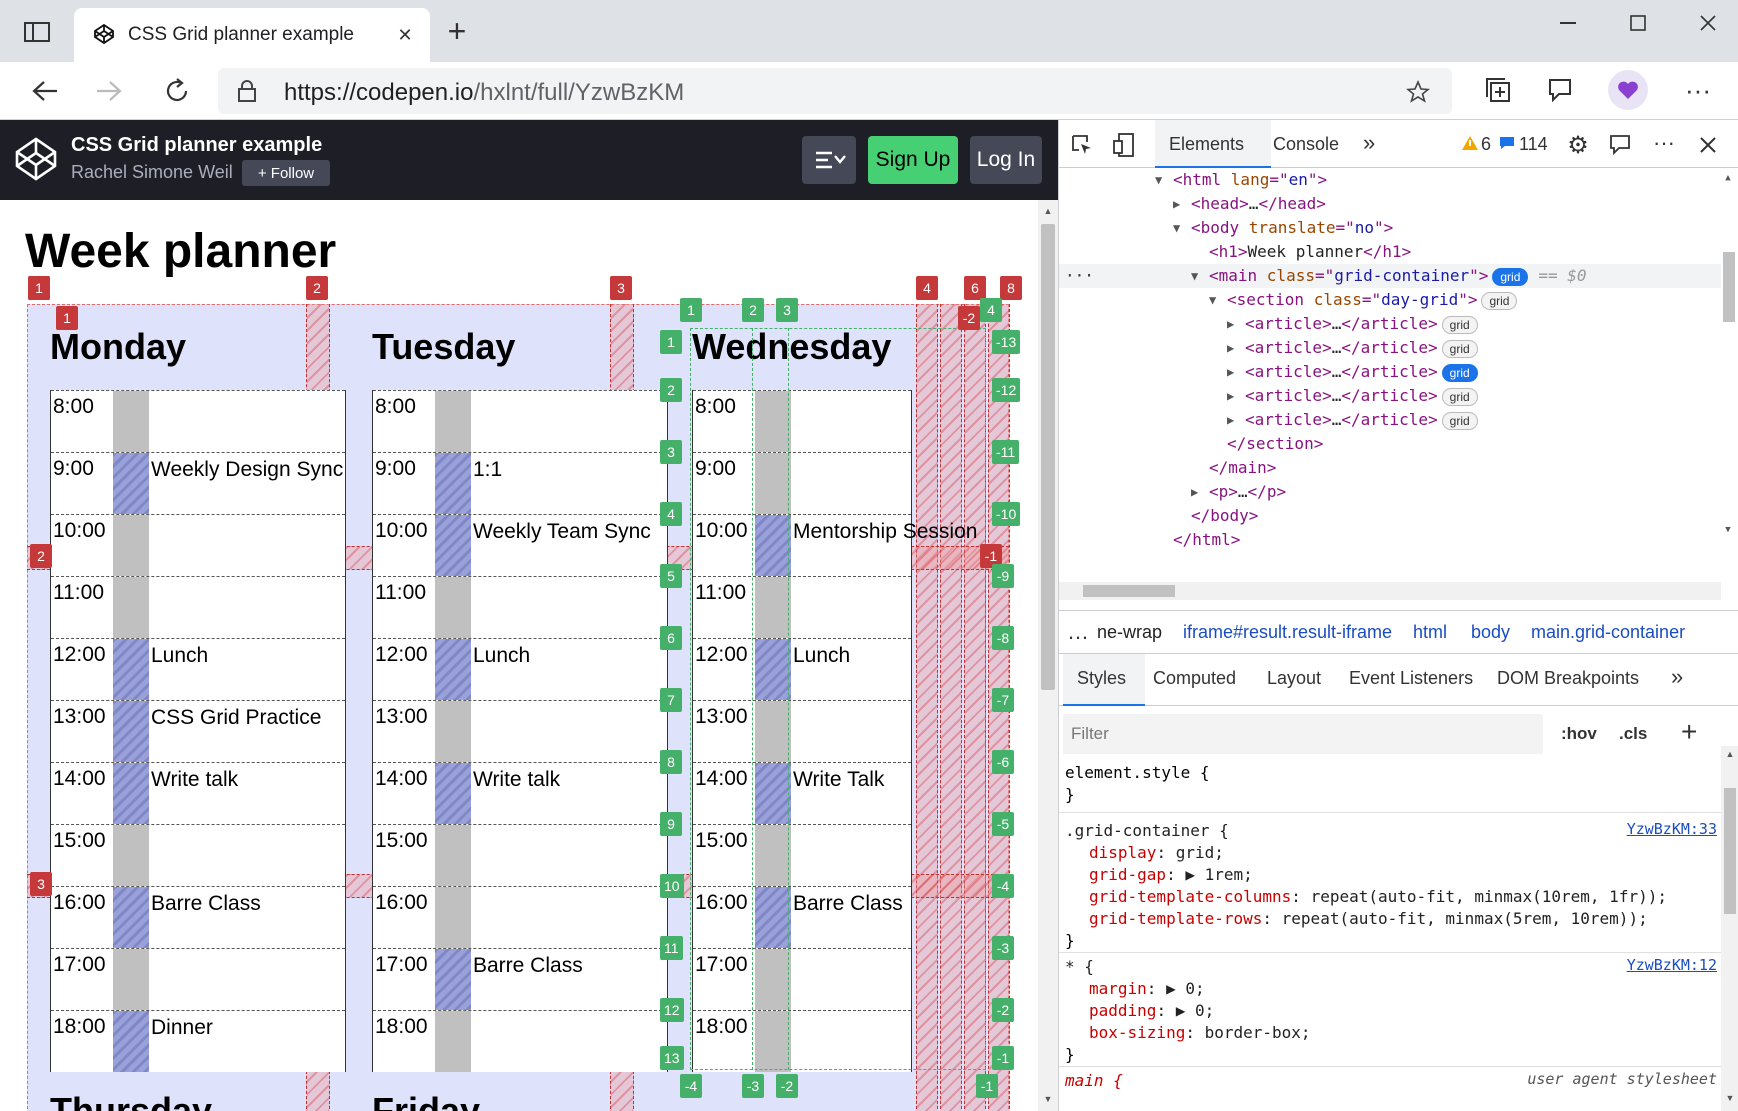  What do you see at coordinates (1122, 1010) in the screenshot?
I see `property-name: padding` at bounding box center [1122, 1010].